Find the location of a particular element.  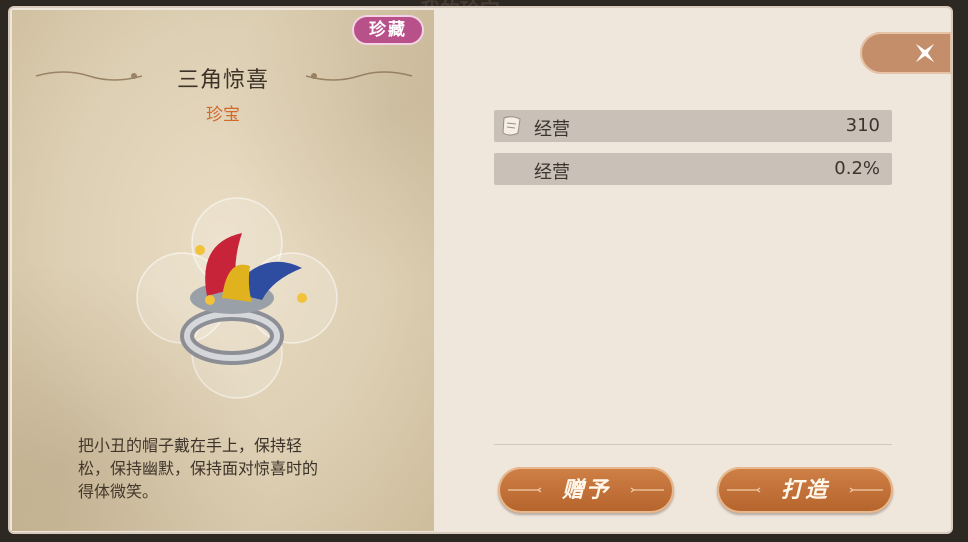

divider is located at coordinates (693, 444).